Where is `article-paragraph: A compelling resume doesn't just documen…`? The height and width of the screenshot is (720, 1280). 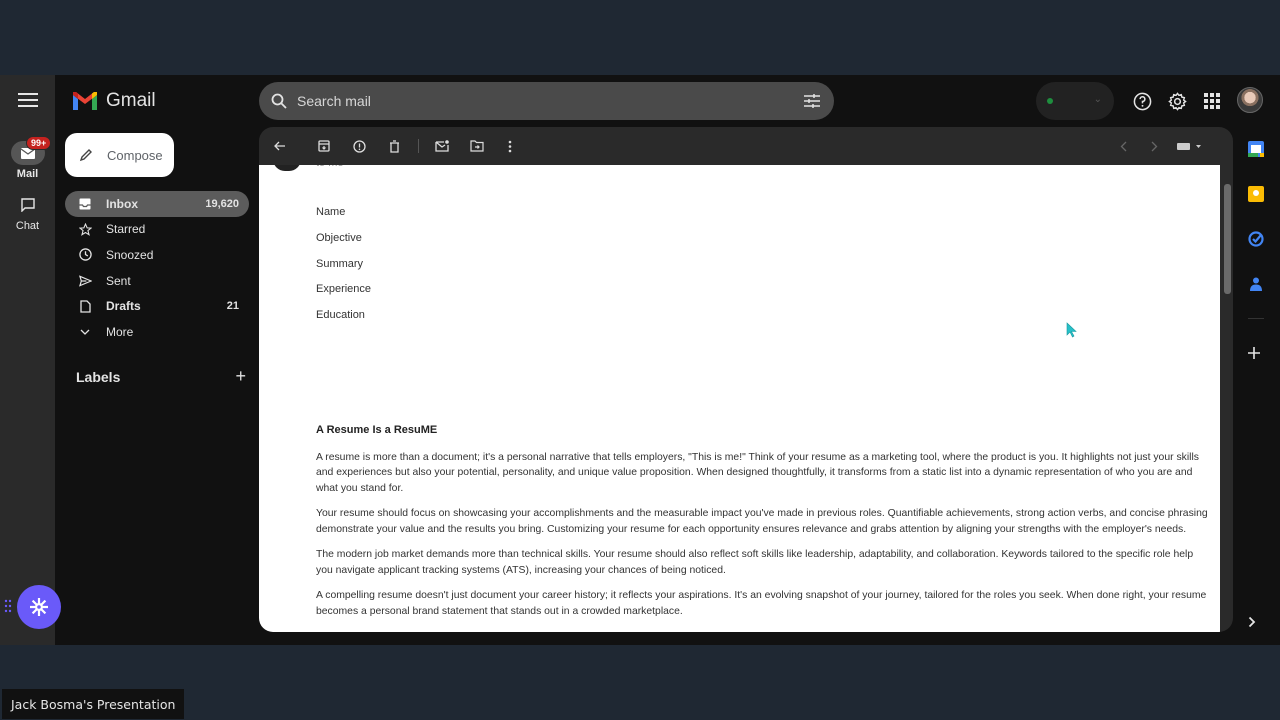 article-paragraph: A compelling resume doesn't just documen… is located at coordinates (761, 603).